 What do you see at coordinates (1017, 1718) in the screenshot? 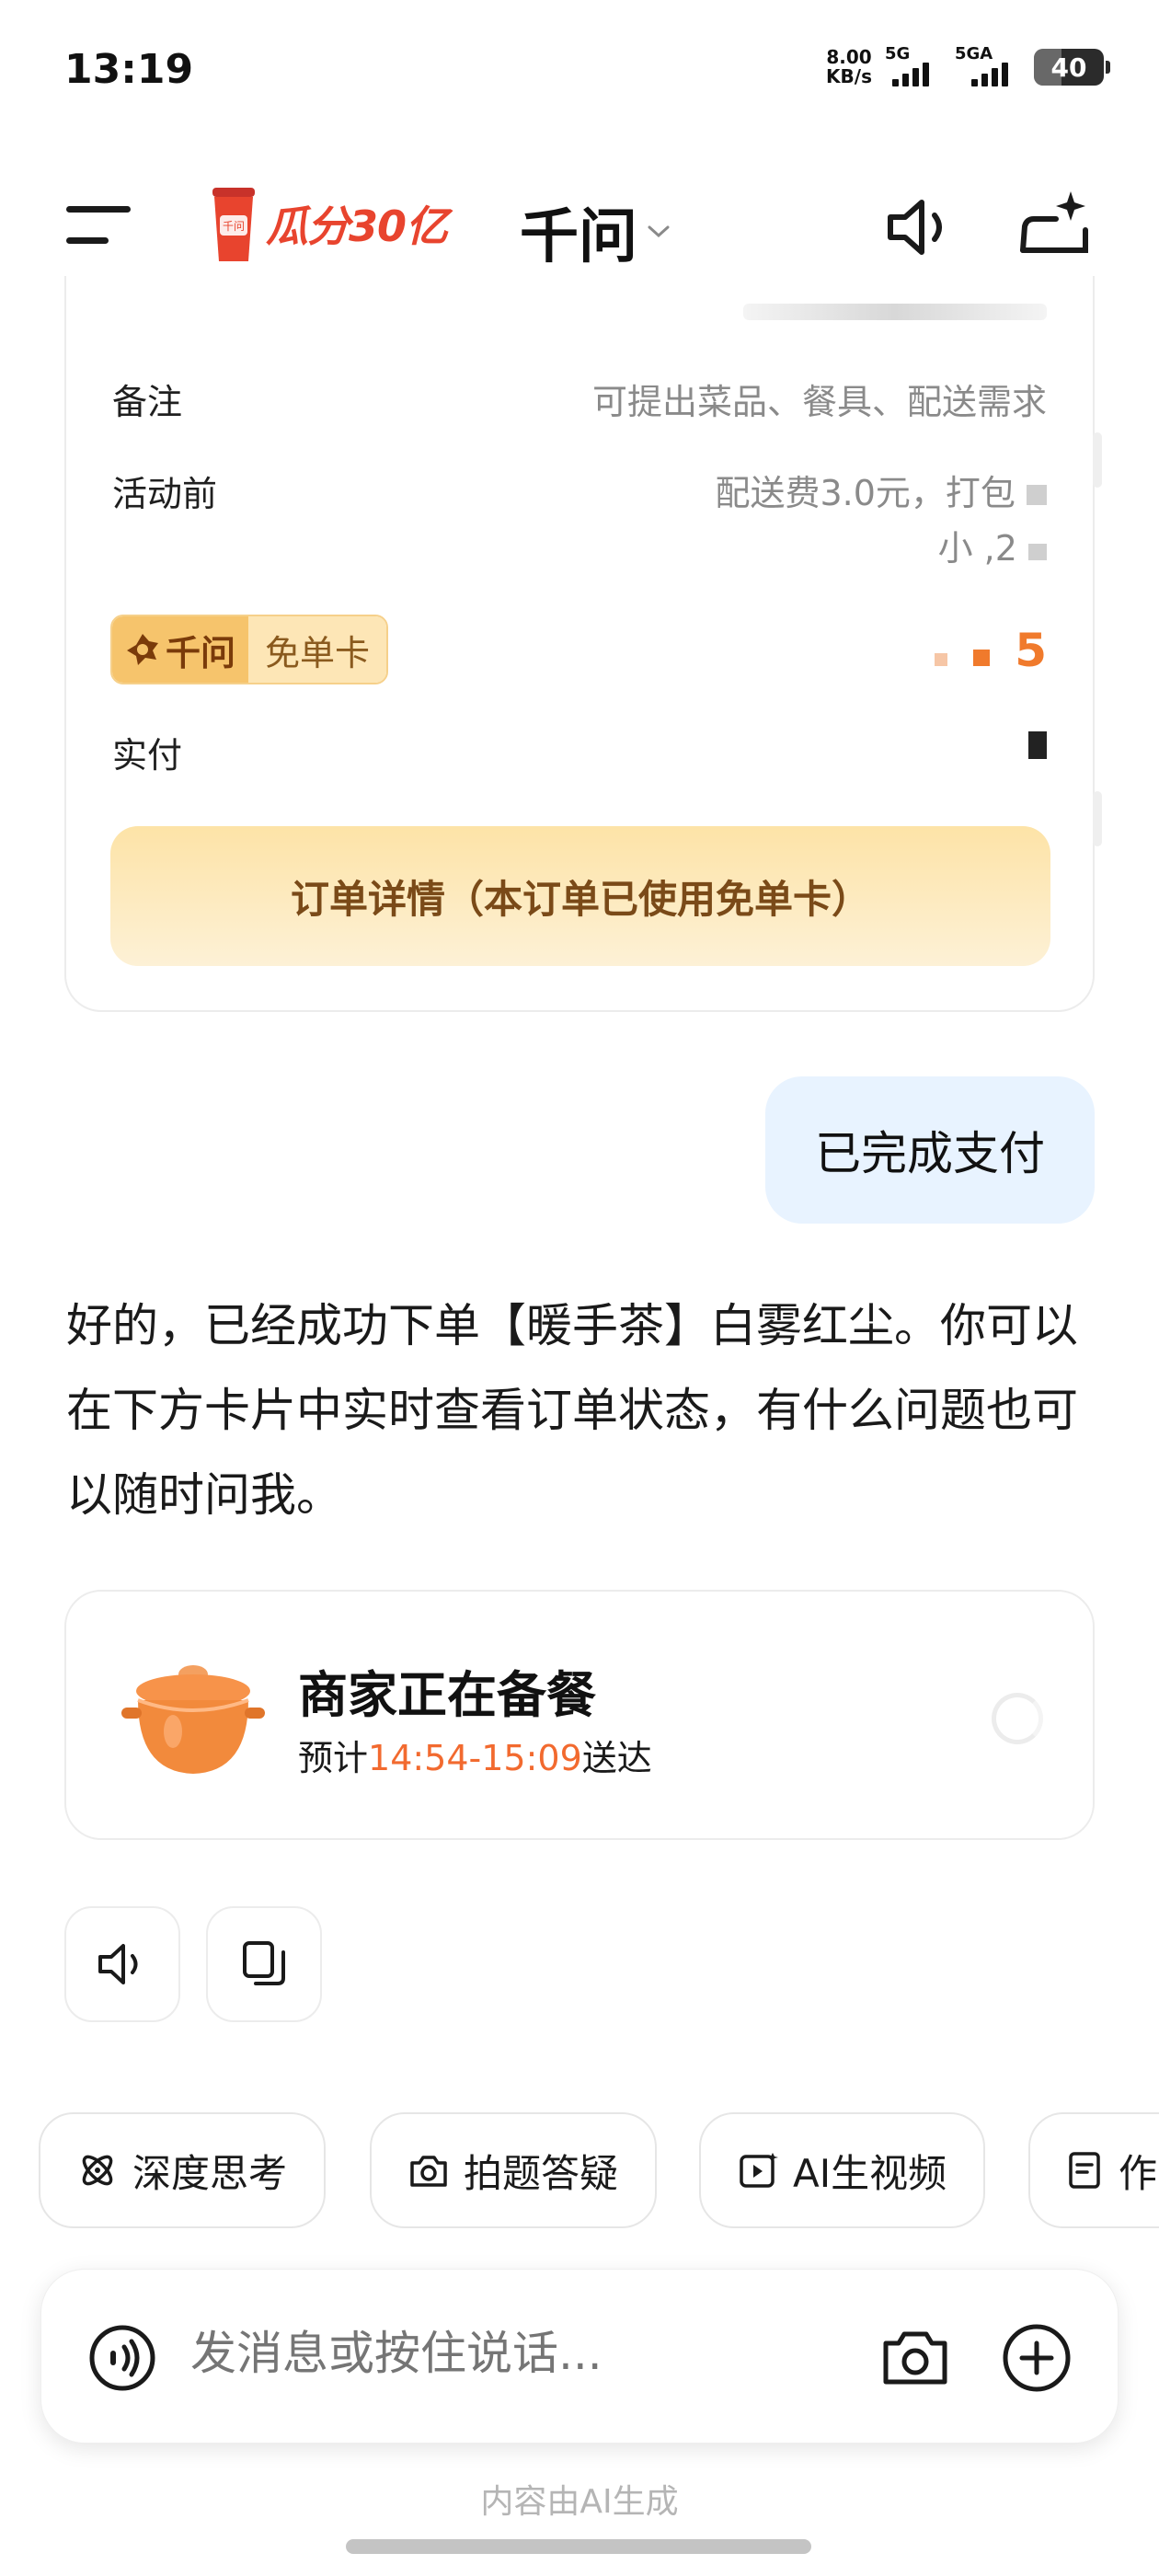
I see `loading-spinner-icon` at bounding box center [1017, 1718].